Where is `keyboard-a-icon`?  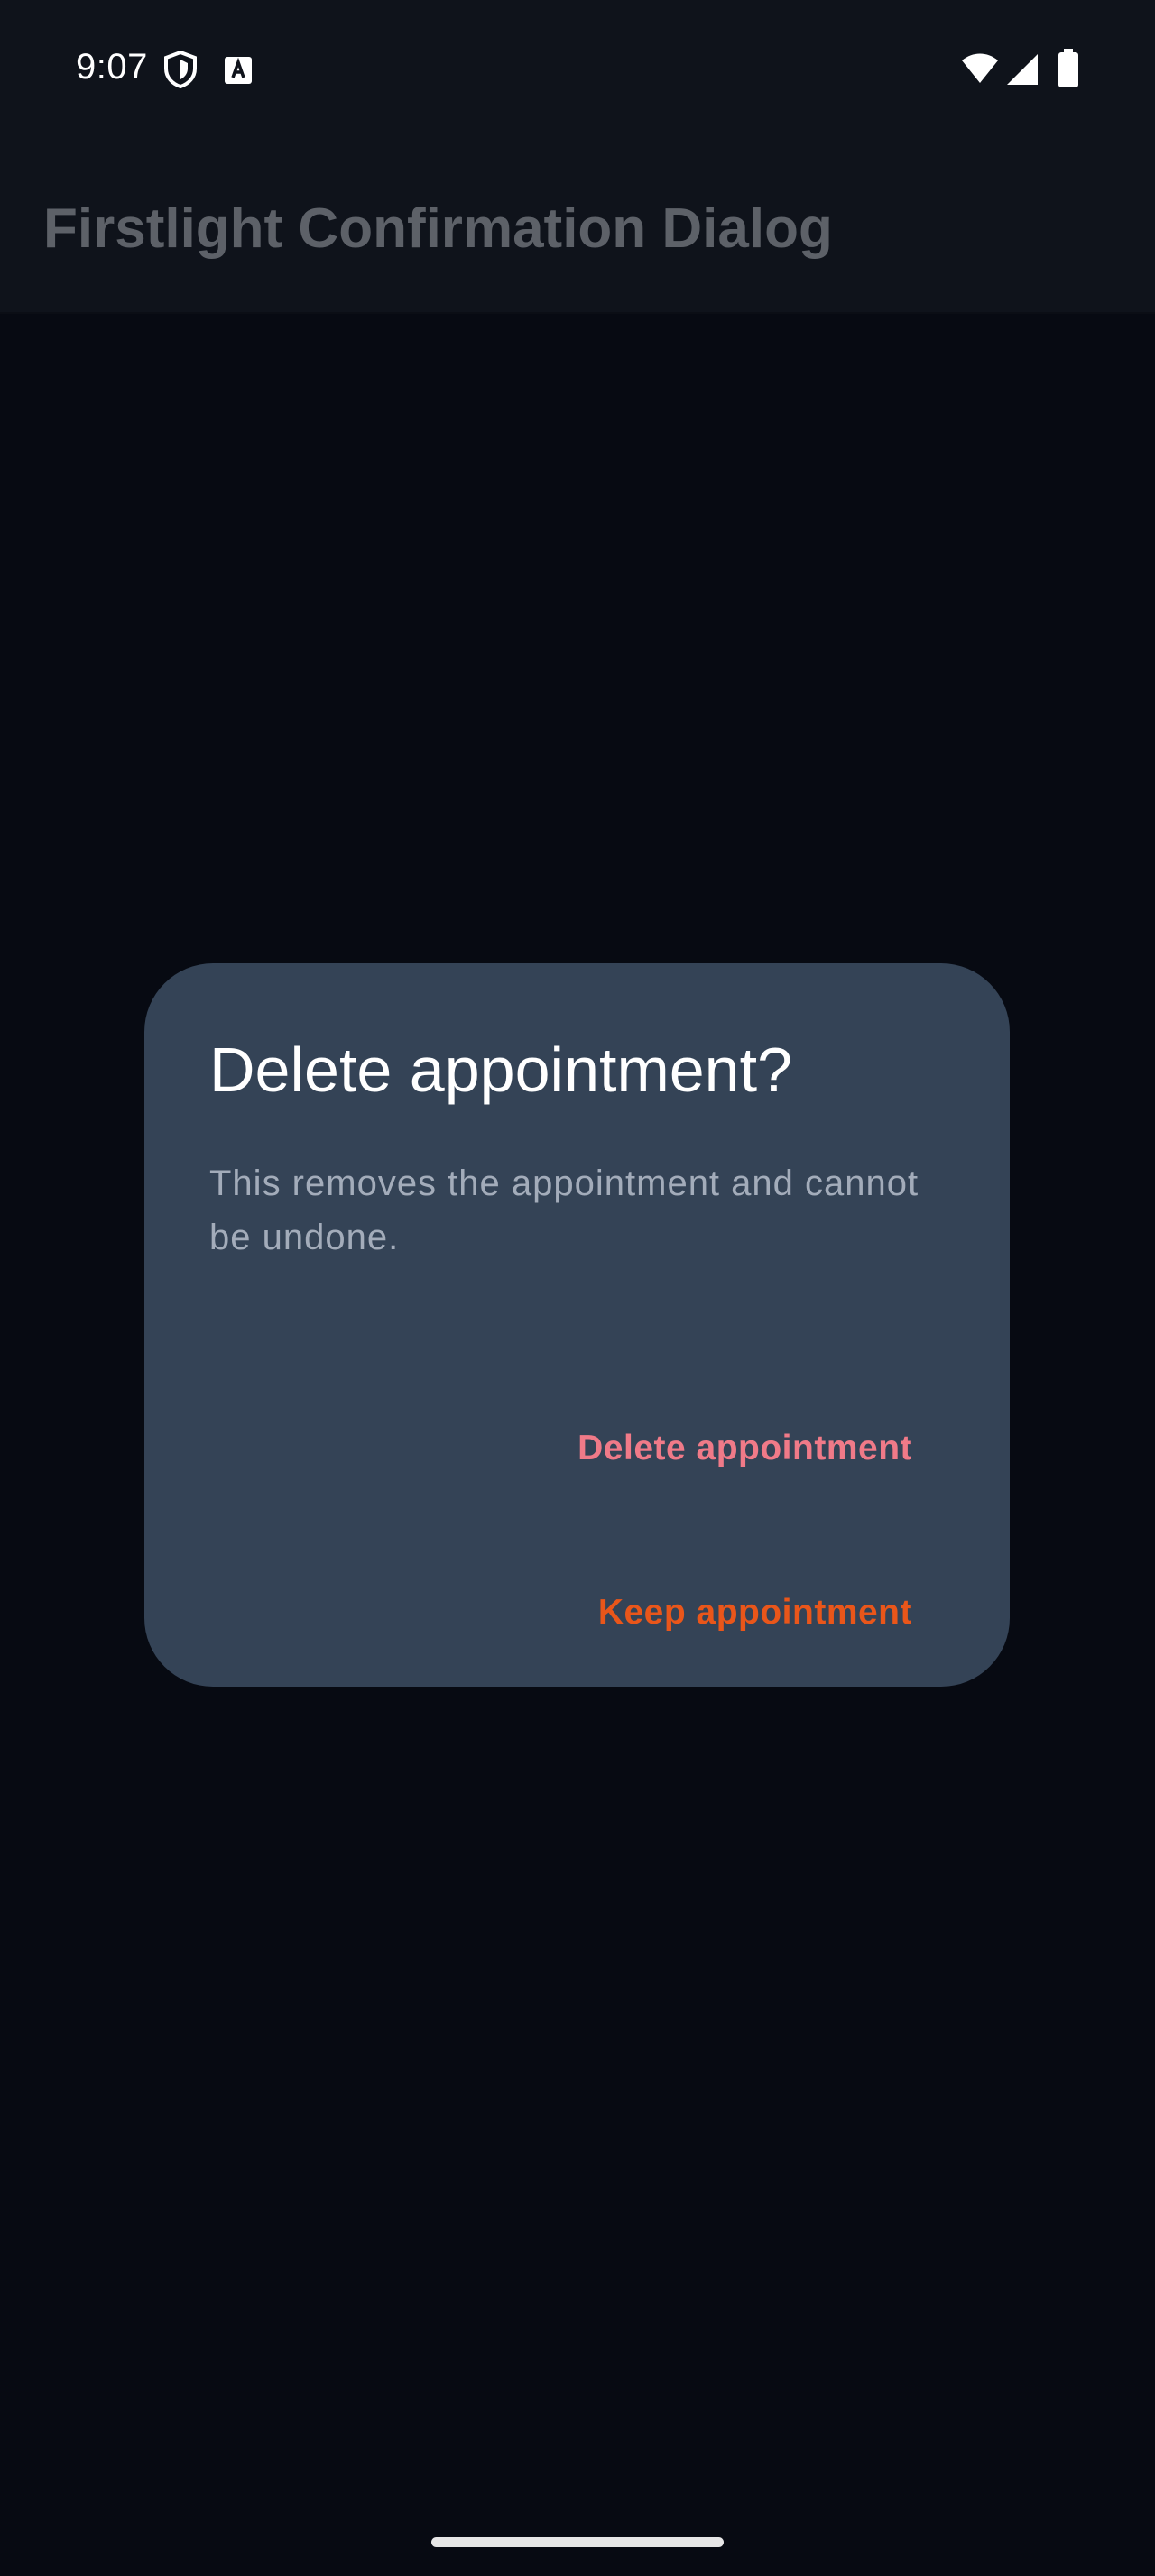
keyboard-a-icon is located at coordinates (239, 73).